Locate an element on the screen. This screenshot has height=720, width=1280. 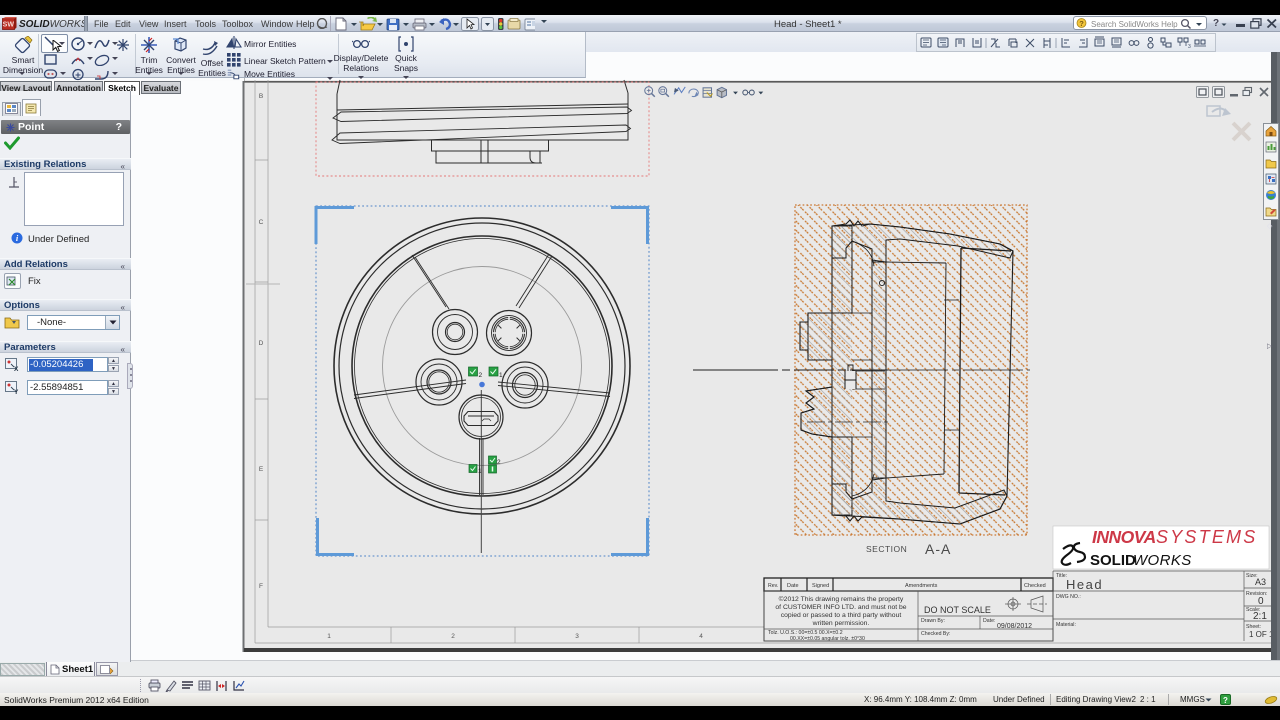
svg-text: X is located at coordinates (16, 369).